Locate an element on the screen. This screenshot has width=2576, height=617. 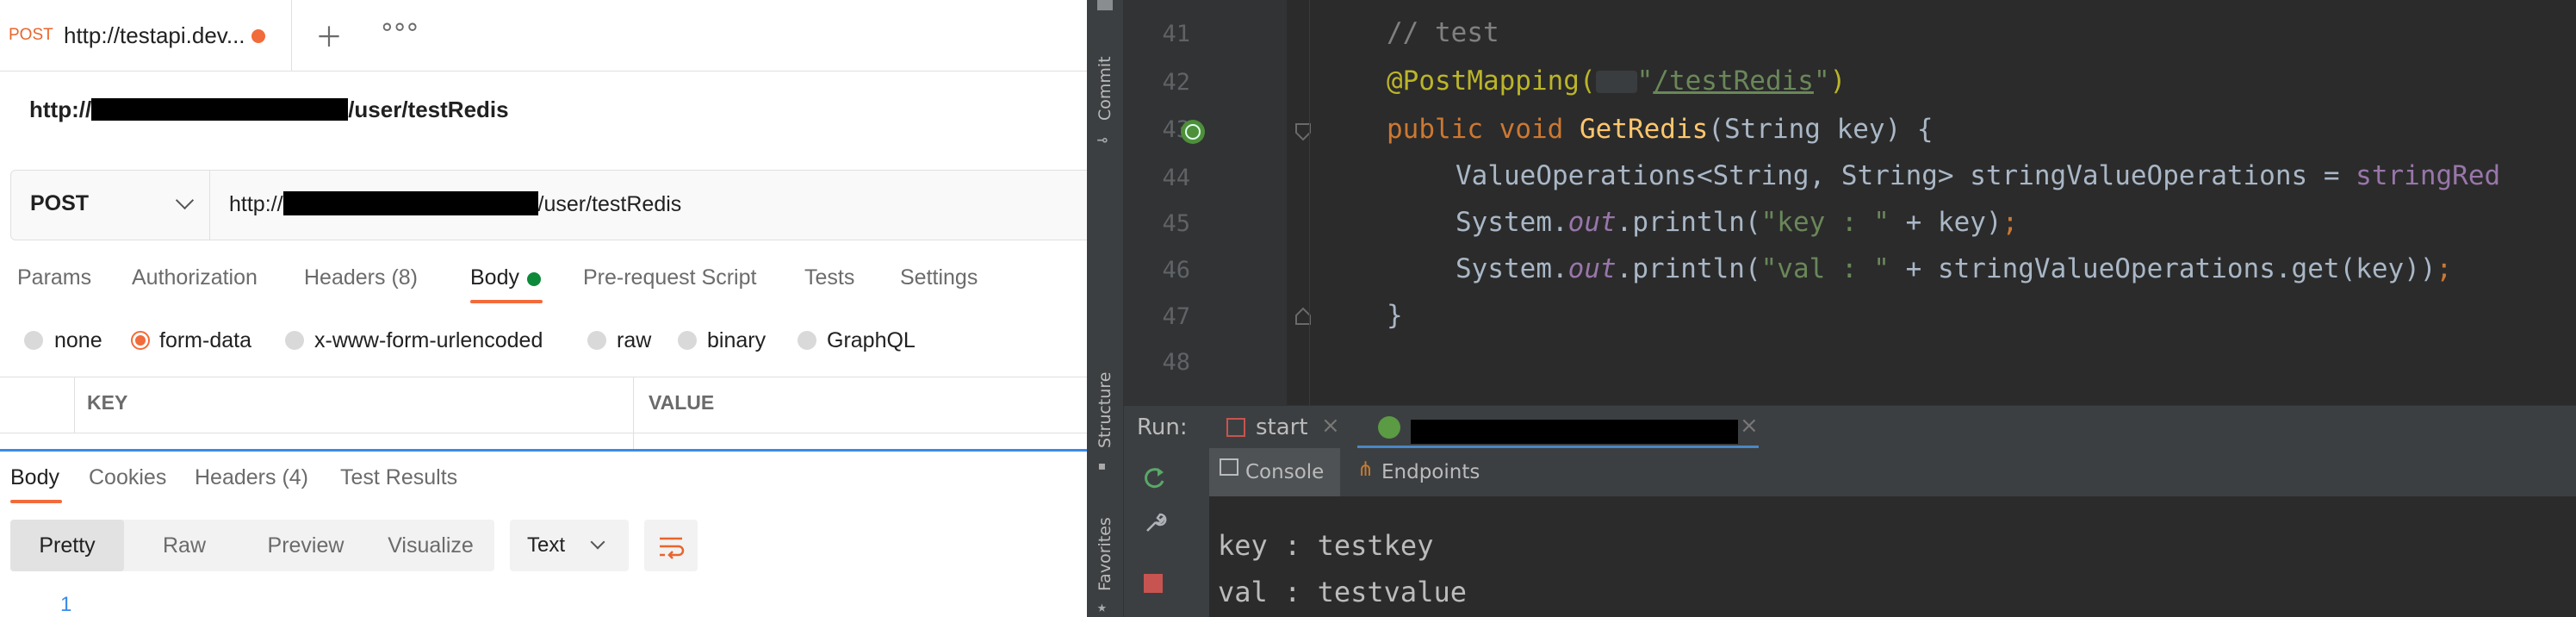
string-quote: " is located at coordinates (1822, 81).